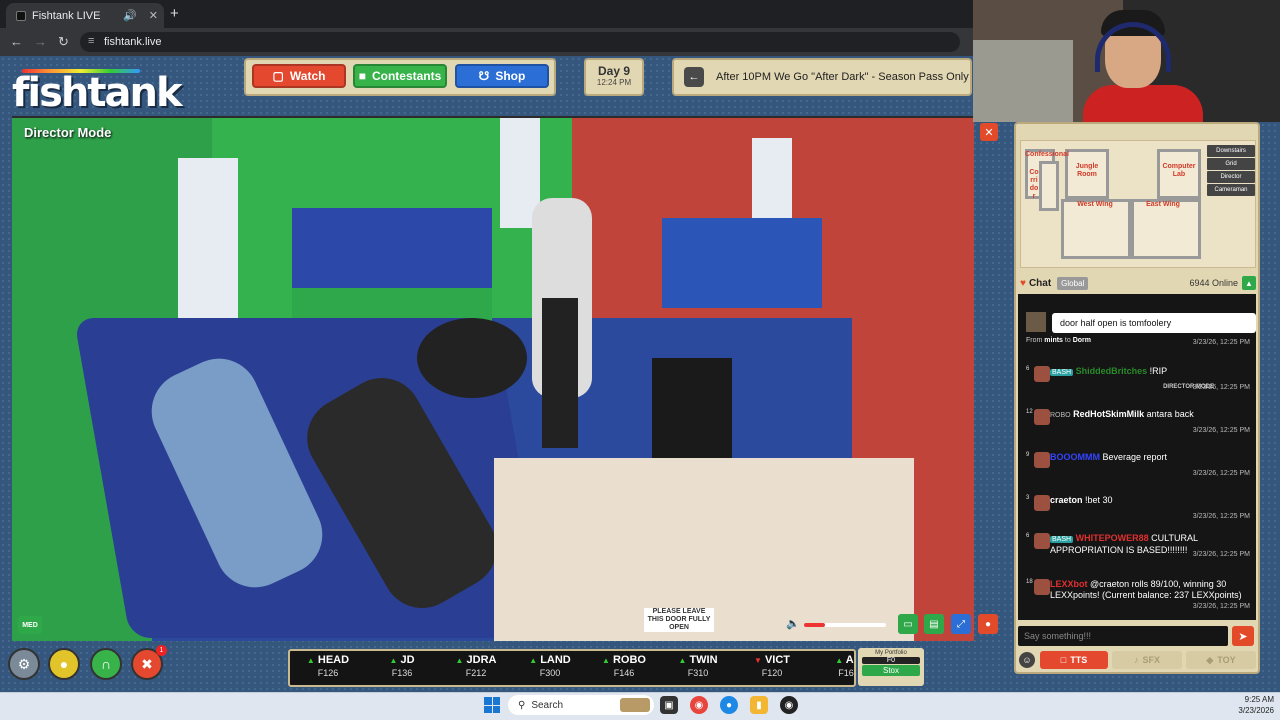  What do you see at coordinates (30, 625) in the screenshot?
I see `quality-badge: MED` at bounding box center [30, 625].